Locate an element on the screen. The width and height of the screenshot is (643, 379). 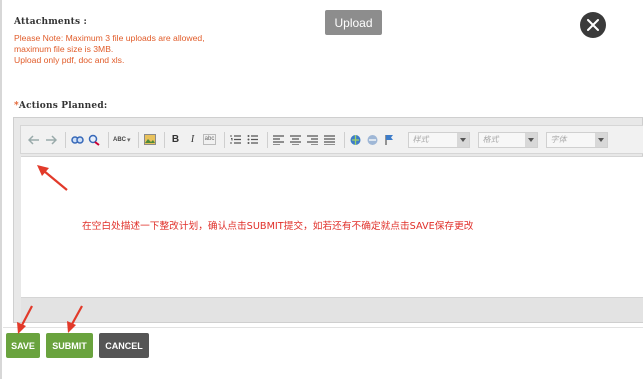
submit-button: SUBMIT is located at coordinates (69, 345).